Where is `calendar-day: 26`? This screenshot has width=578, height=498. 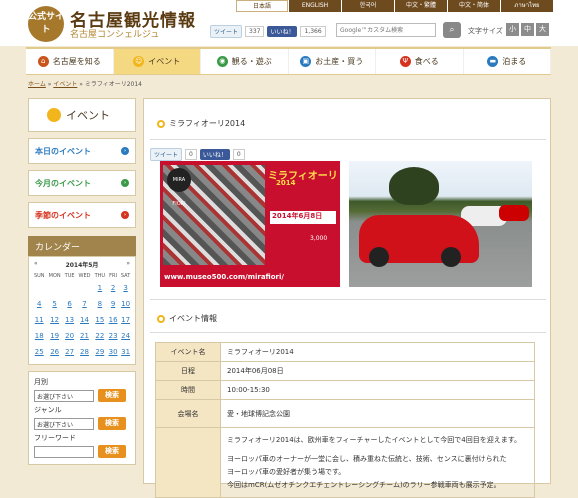
calendar-day: 26 is located at coordinates (54, 352).